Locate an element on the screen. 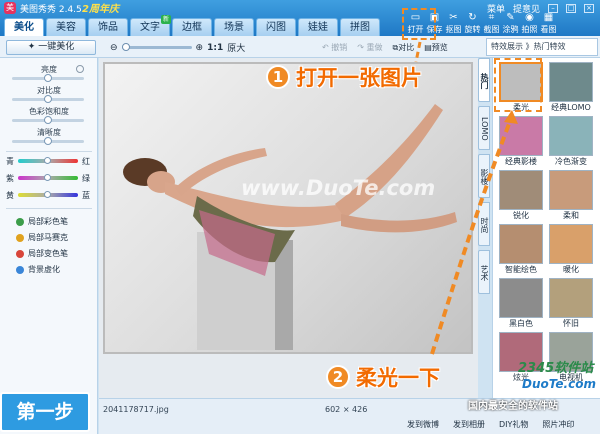 The width and height of the screenshot is (600, 434). step-2-number: 2 is located at coordinates (338, 377).